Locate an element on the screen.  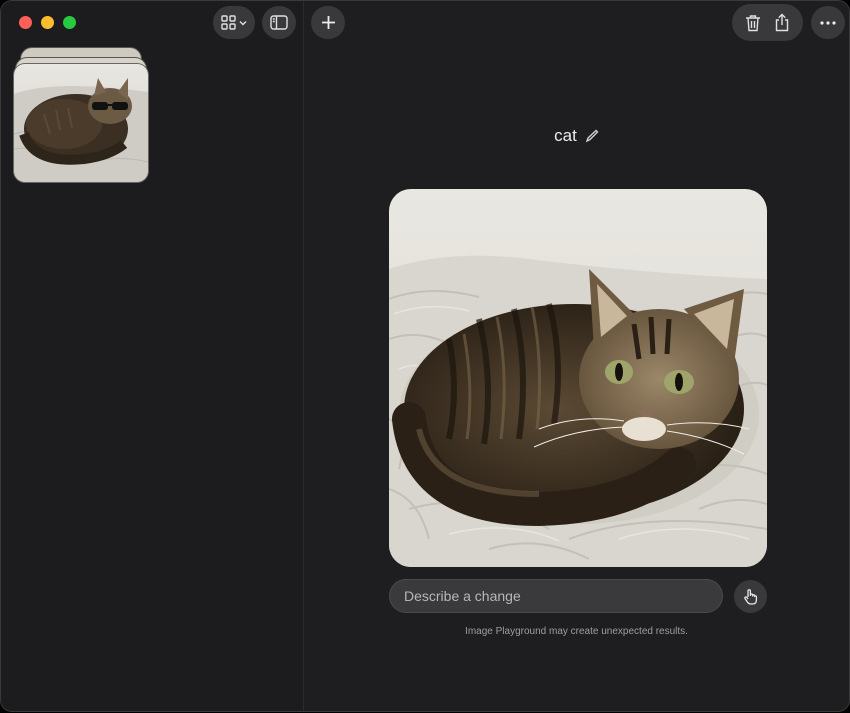
image-title: cat is located at coordinates (565, 135).